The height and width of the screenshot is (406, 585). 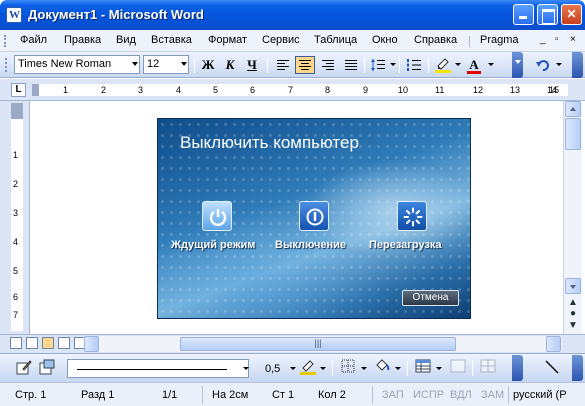 I want to click on split-cells-icon, so click(x=488, y=366).